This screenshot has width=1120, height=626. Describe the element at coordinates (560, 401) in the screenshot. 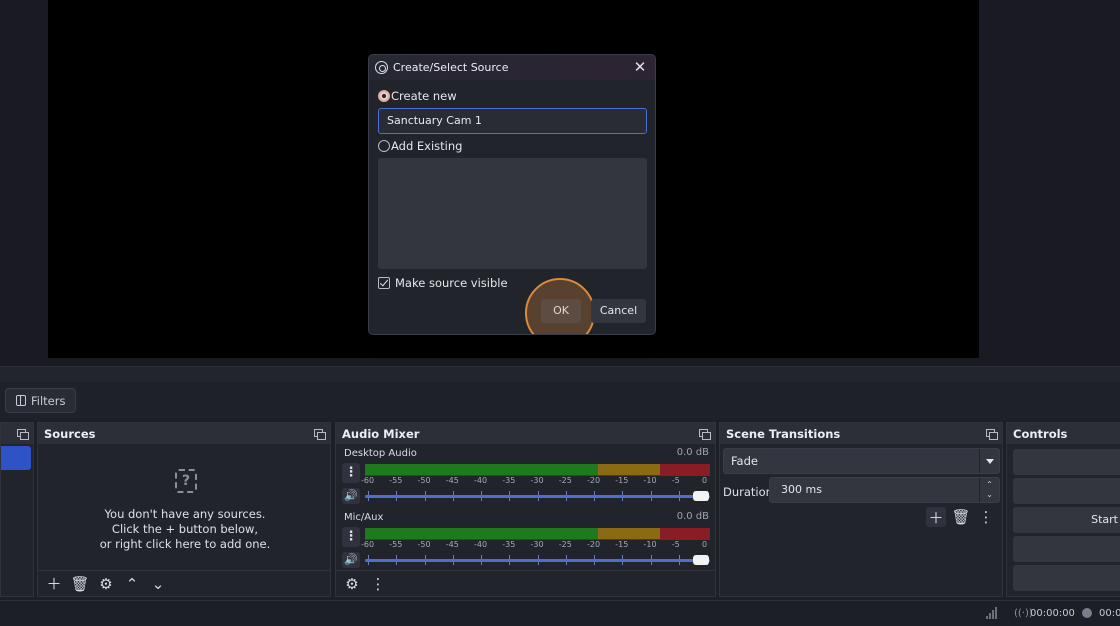

I see `source-toolbar: Filters` at that location.